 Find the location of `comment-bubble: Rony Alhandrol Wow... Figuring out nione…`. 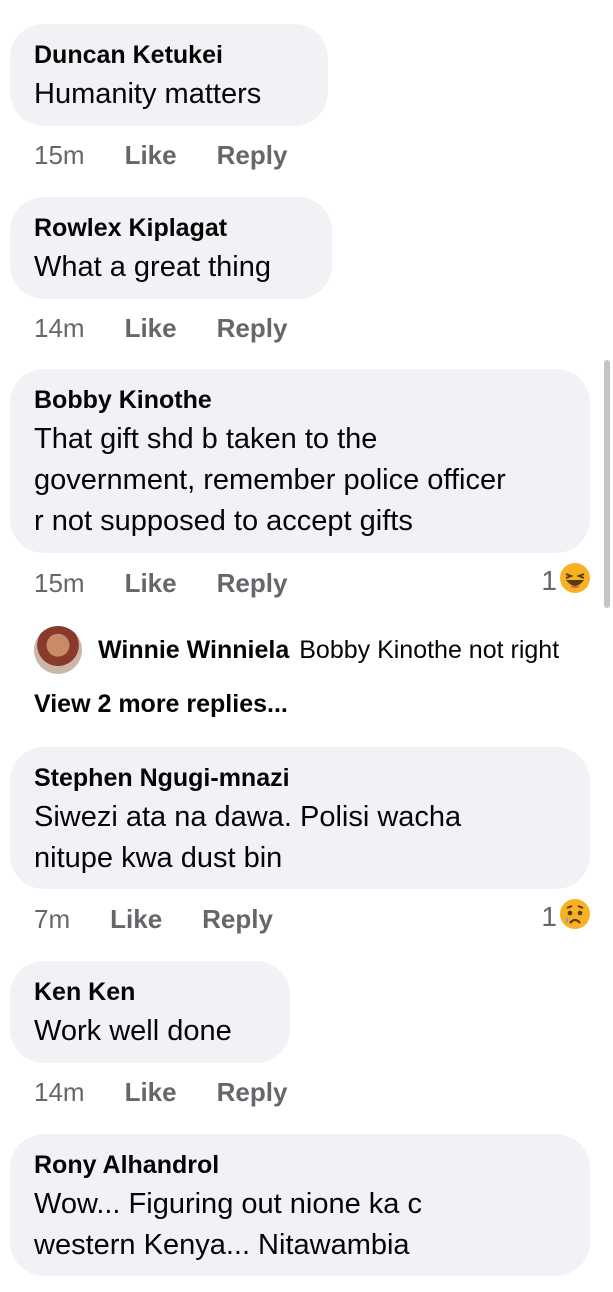

comment-bubble: Rony Alhandrol Wow... Figuring out nione… is located at coordinates (300, 1205).